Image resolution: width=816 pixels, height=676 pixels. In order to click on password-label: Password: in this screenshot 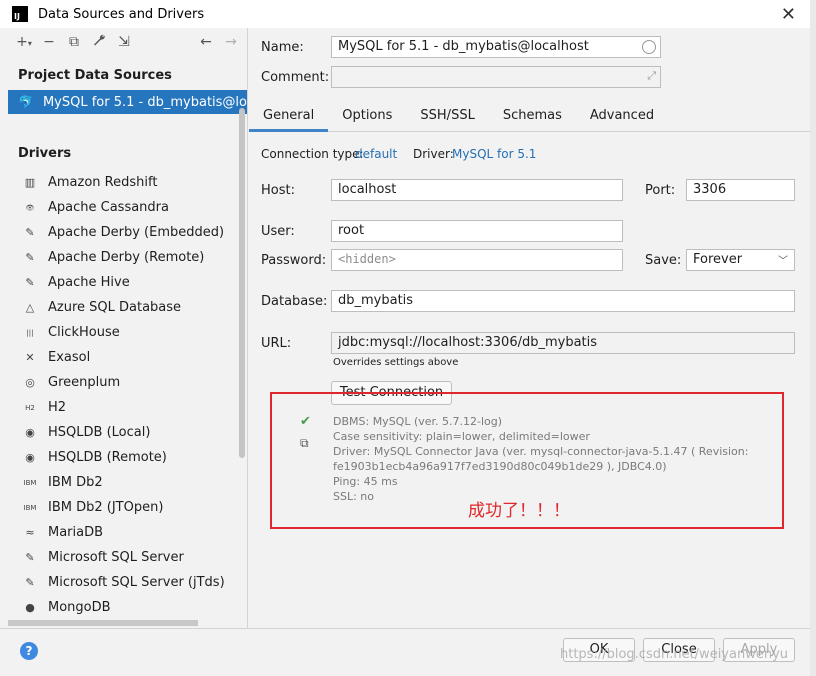, I will do `click(294, 260)`.